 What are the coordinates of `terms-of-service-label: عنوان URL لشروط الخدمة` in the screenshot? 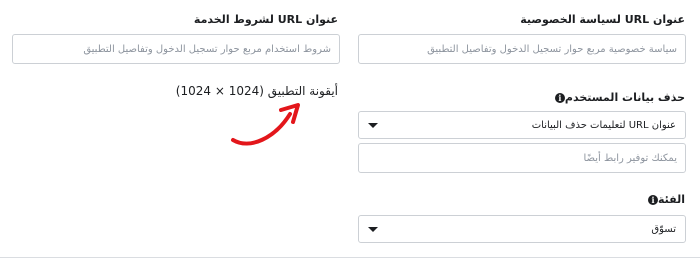 It's located at (265, 19).